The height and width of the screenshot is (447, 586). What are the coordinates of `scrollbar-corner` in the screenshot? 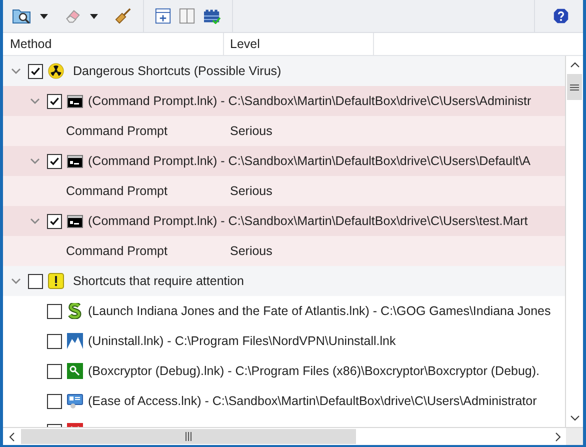 It's located at (574, 436).